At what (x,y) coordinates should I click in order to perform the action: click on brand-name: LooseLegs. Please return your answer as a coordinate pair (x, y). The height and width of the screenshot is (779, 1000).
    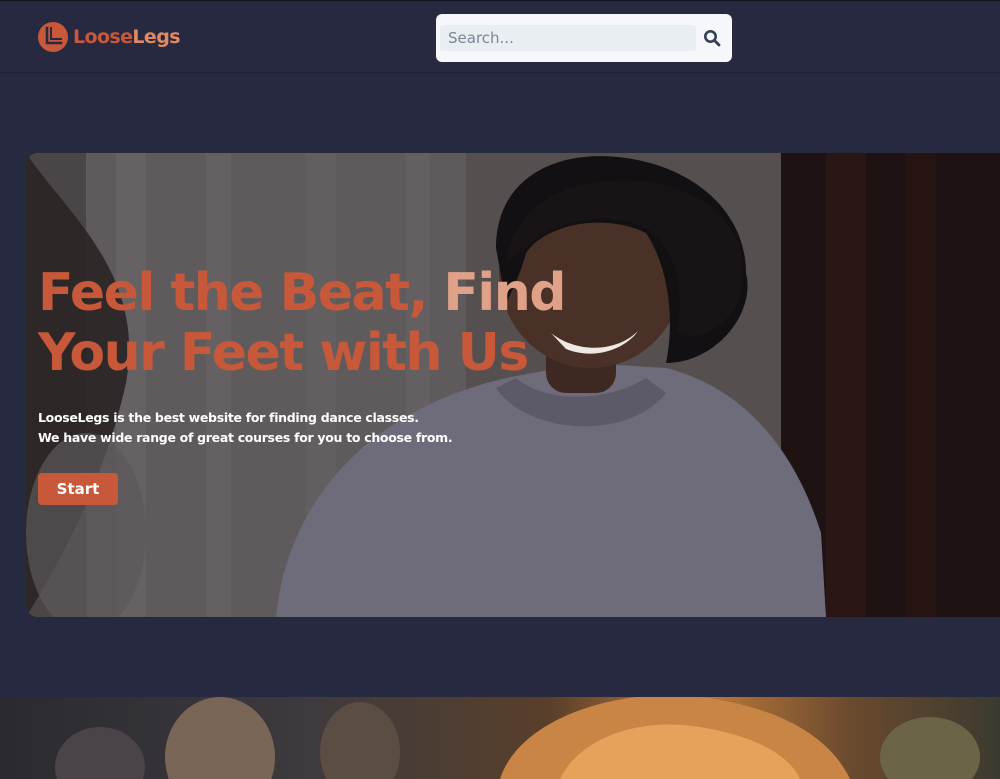
    Looking at the image, I should click on (127, 36).